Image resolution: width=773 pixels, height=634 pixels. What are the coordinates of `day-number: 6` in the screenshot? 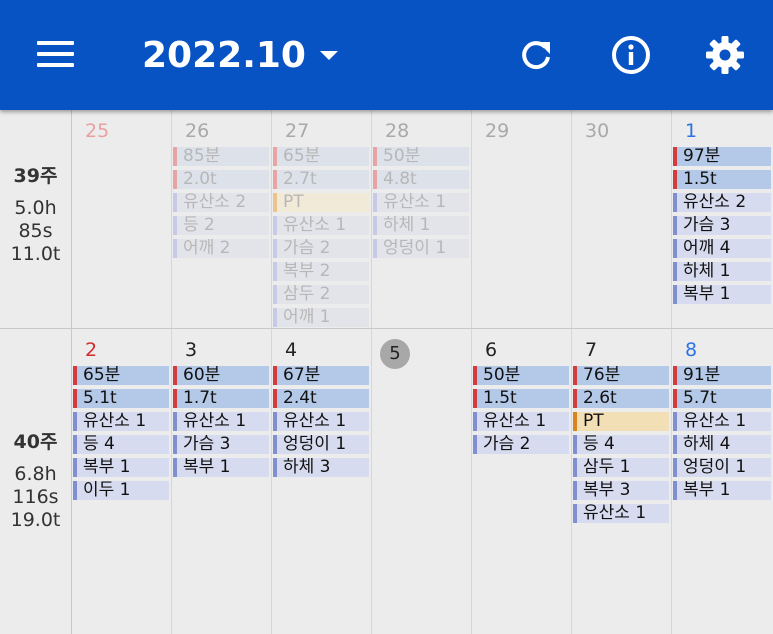 It's located at (491, 350).